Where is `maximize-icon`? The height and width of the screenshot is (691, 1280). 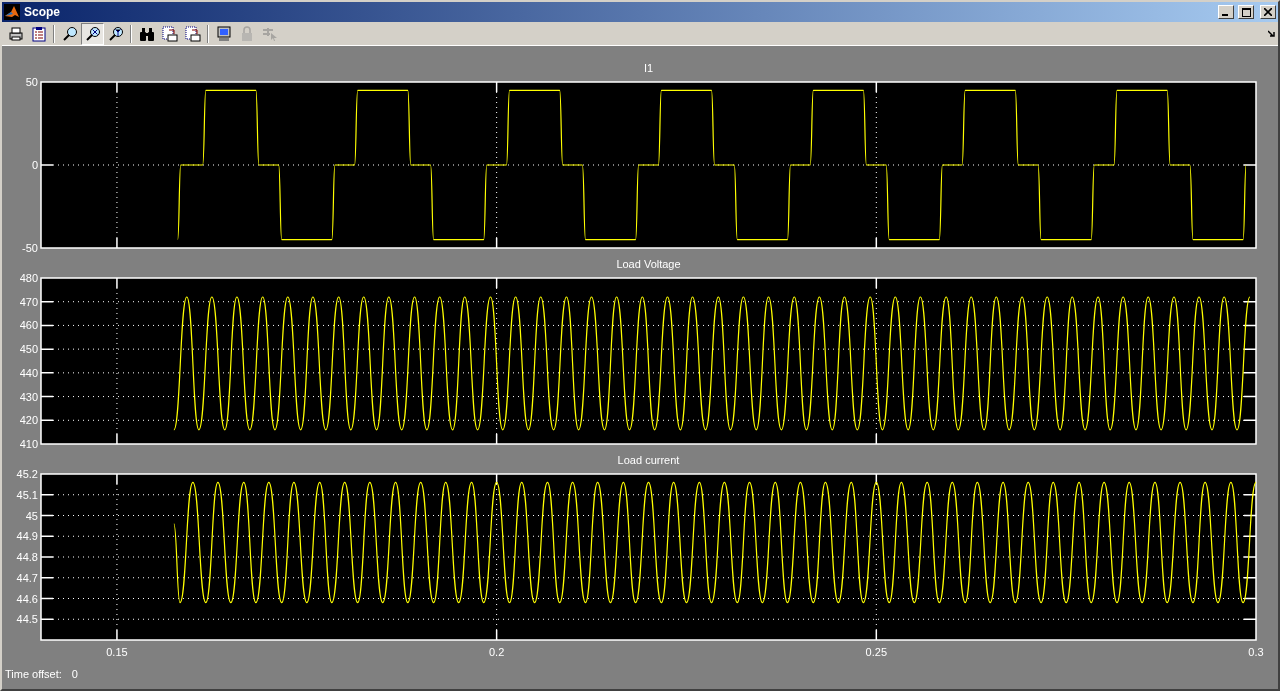 maximize-icon is located at coordinates (1246, 12).